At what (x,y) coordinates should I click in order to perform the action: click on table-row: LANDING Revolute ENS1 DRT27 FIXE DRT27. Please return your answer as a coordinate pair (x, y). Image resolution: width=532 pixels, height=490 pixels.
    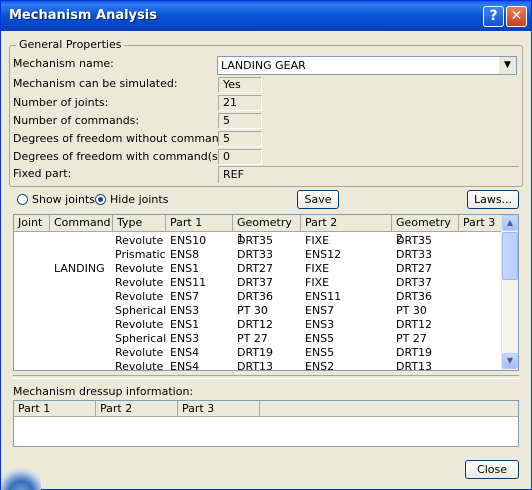
    Looking at the image, I should click on (258, 269).